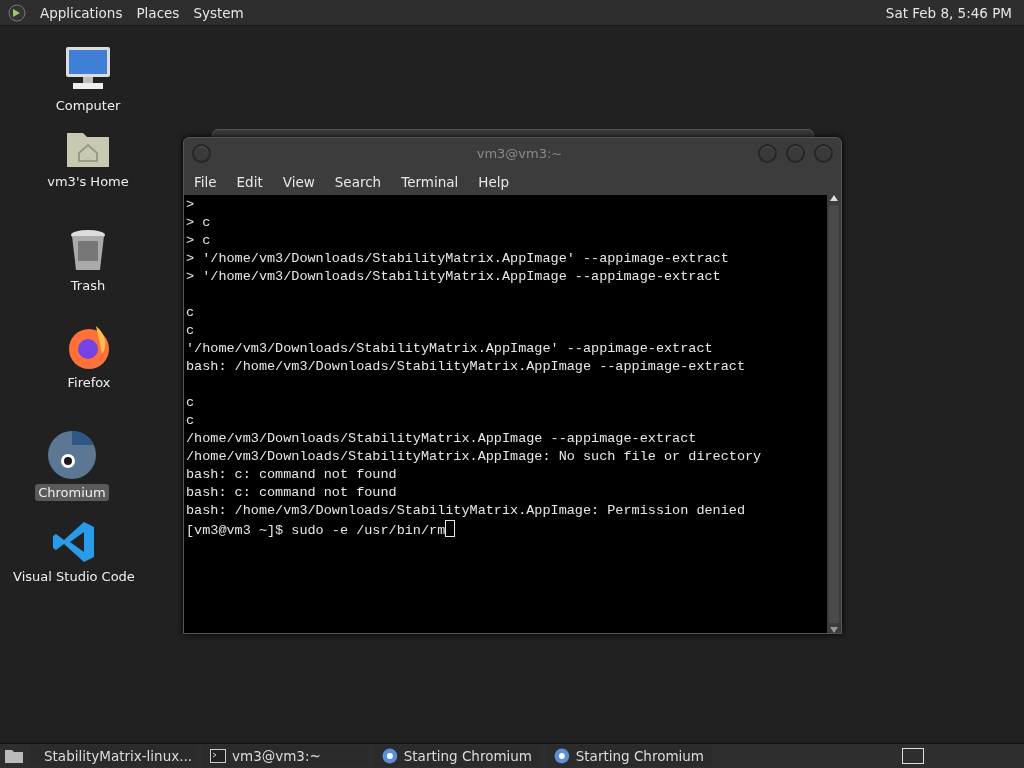 The image size is (1024, 768). Describe the element at coordinates (89, 382) in the screenshot. I see `desktop-icon-label: Firefox` at that location.